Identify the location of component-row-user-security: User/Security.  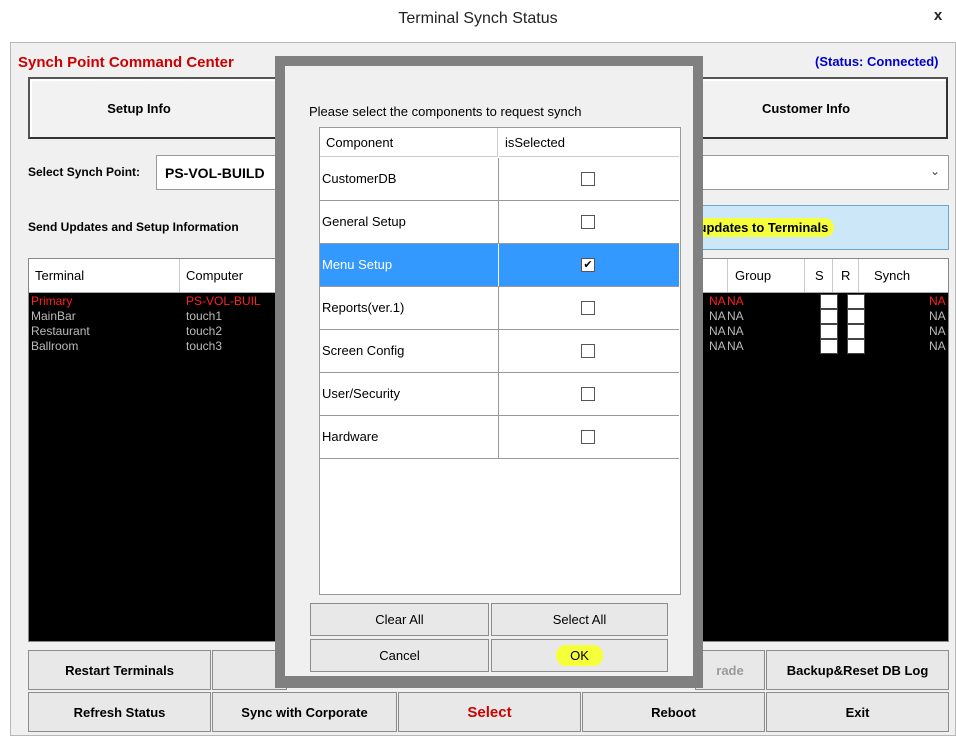
(499, 394).